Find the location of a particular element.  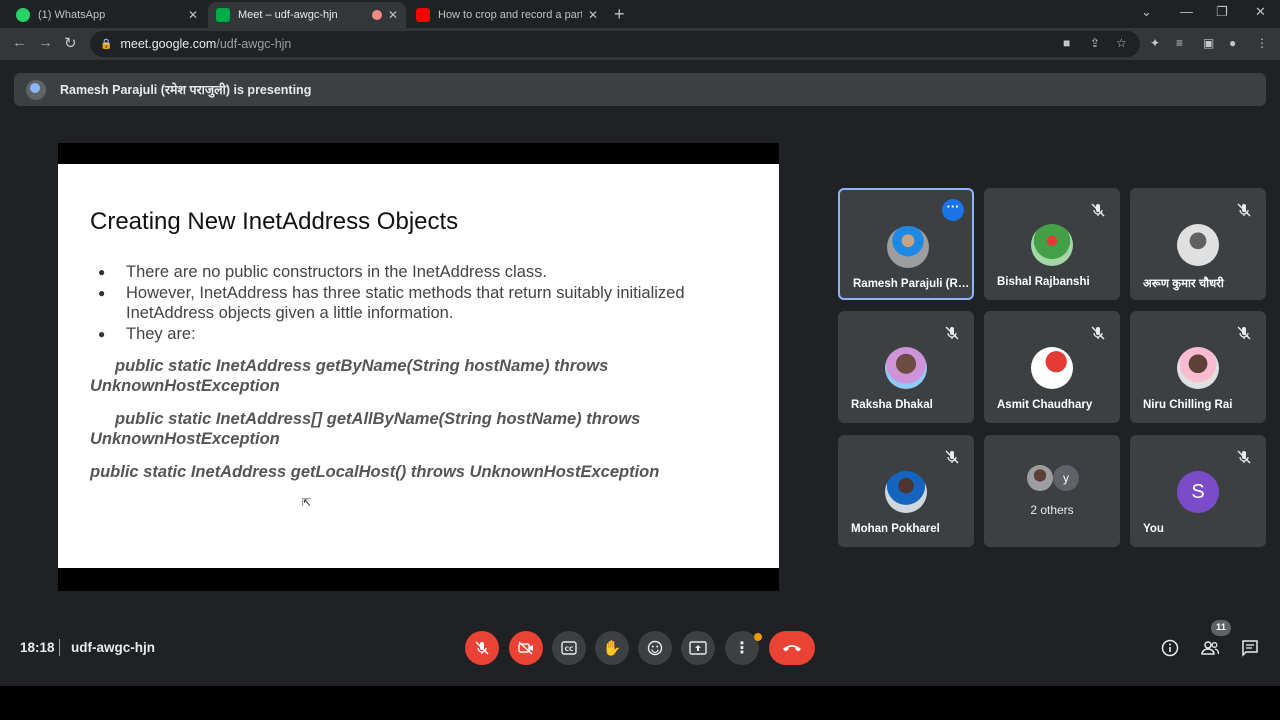

people-button is located at coordinates (1210, 648).